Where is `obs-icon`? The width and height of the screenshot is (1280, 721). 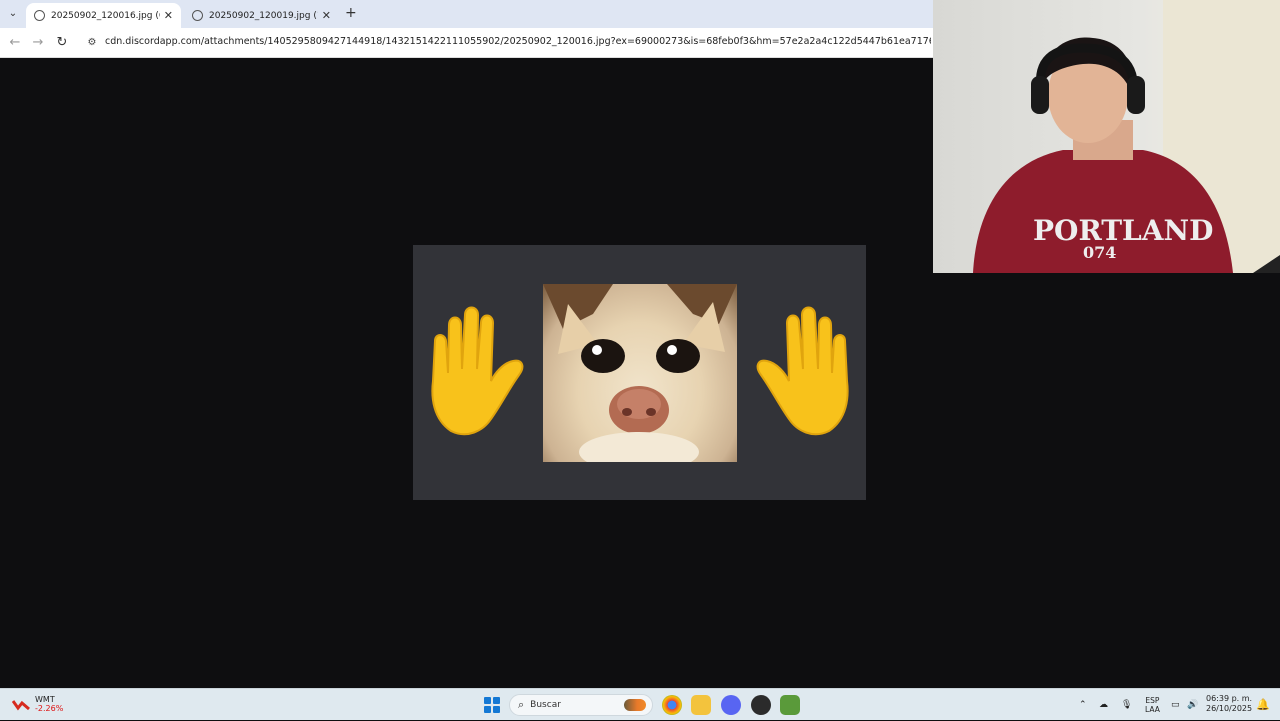 obs-icon is located at coordinates (761, 705).